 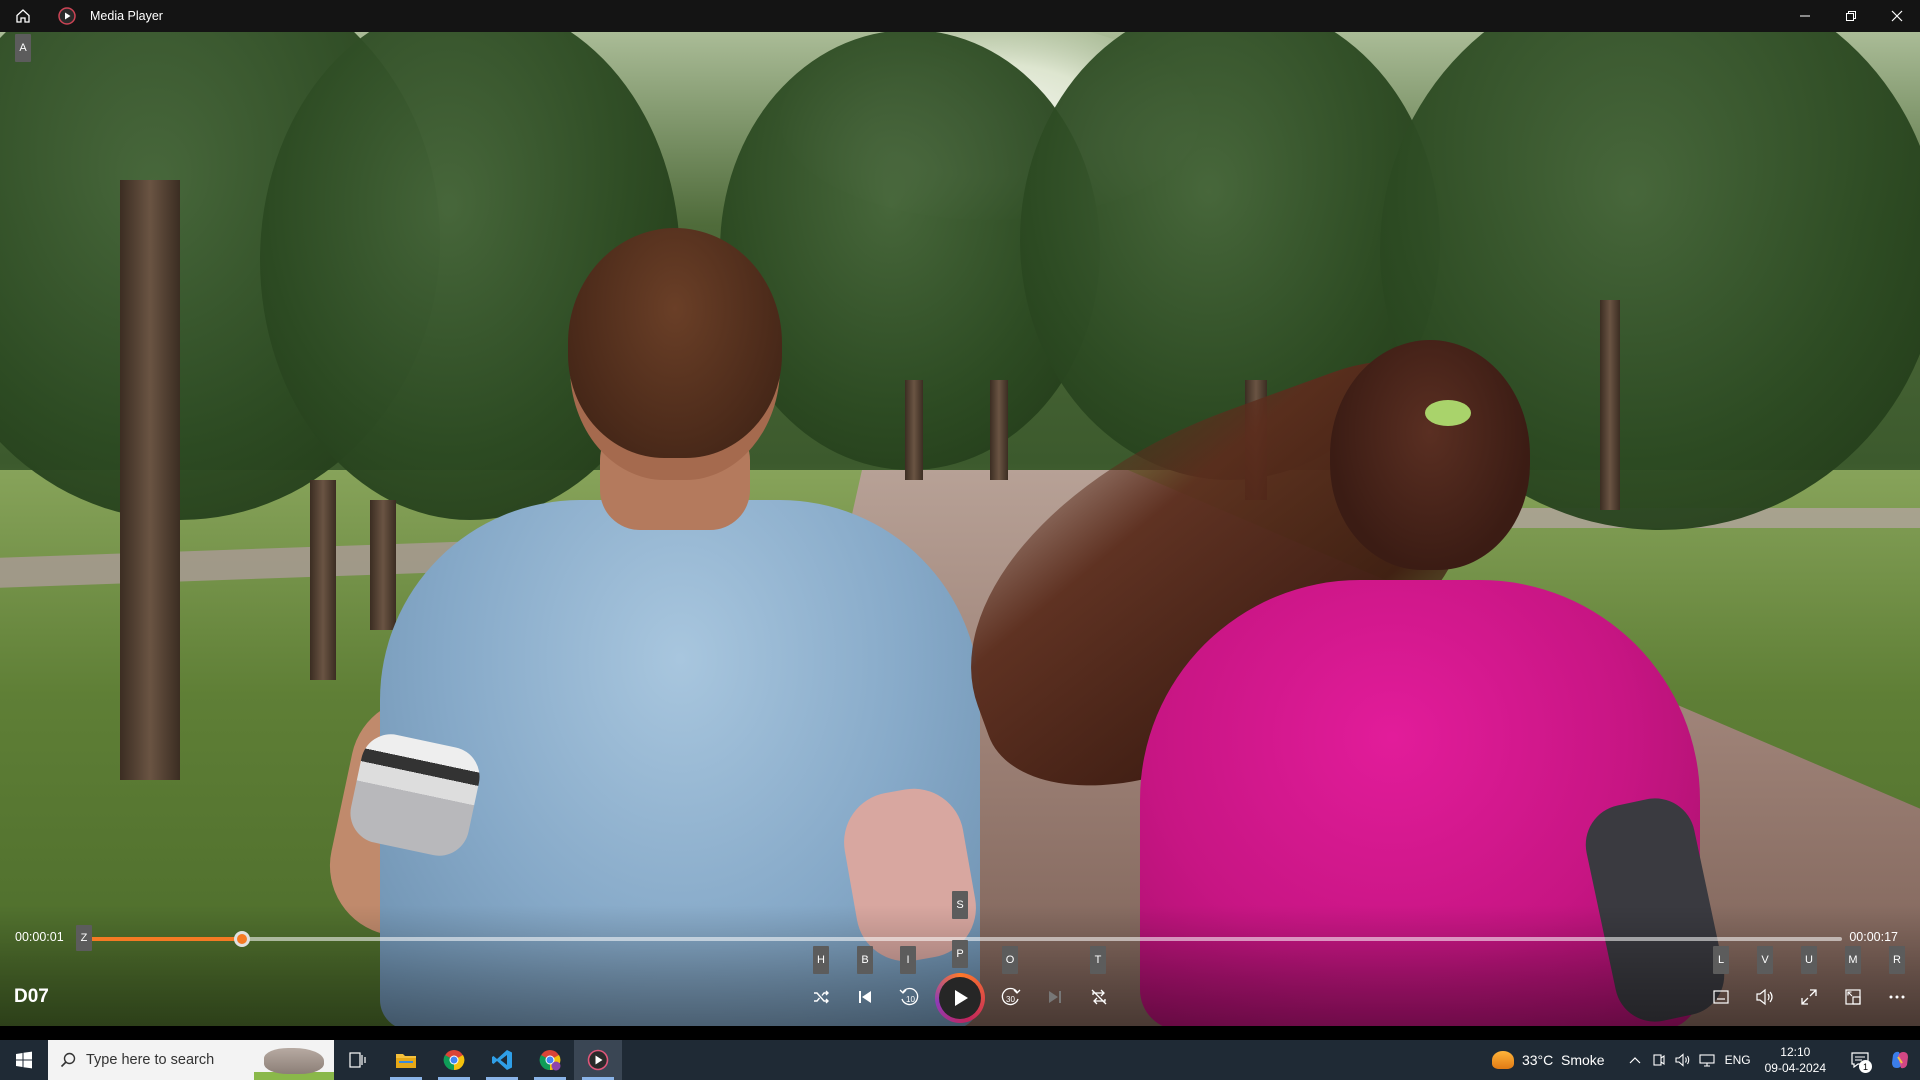 I want to click on chrome-profile-icon, so click(x=550, y=1060).